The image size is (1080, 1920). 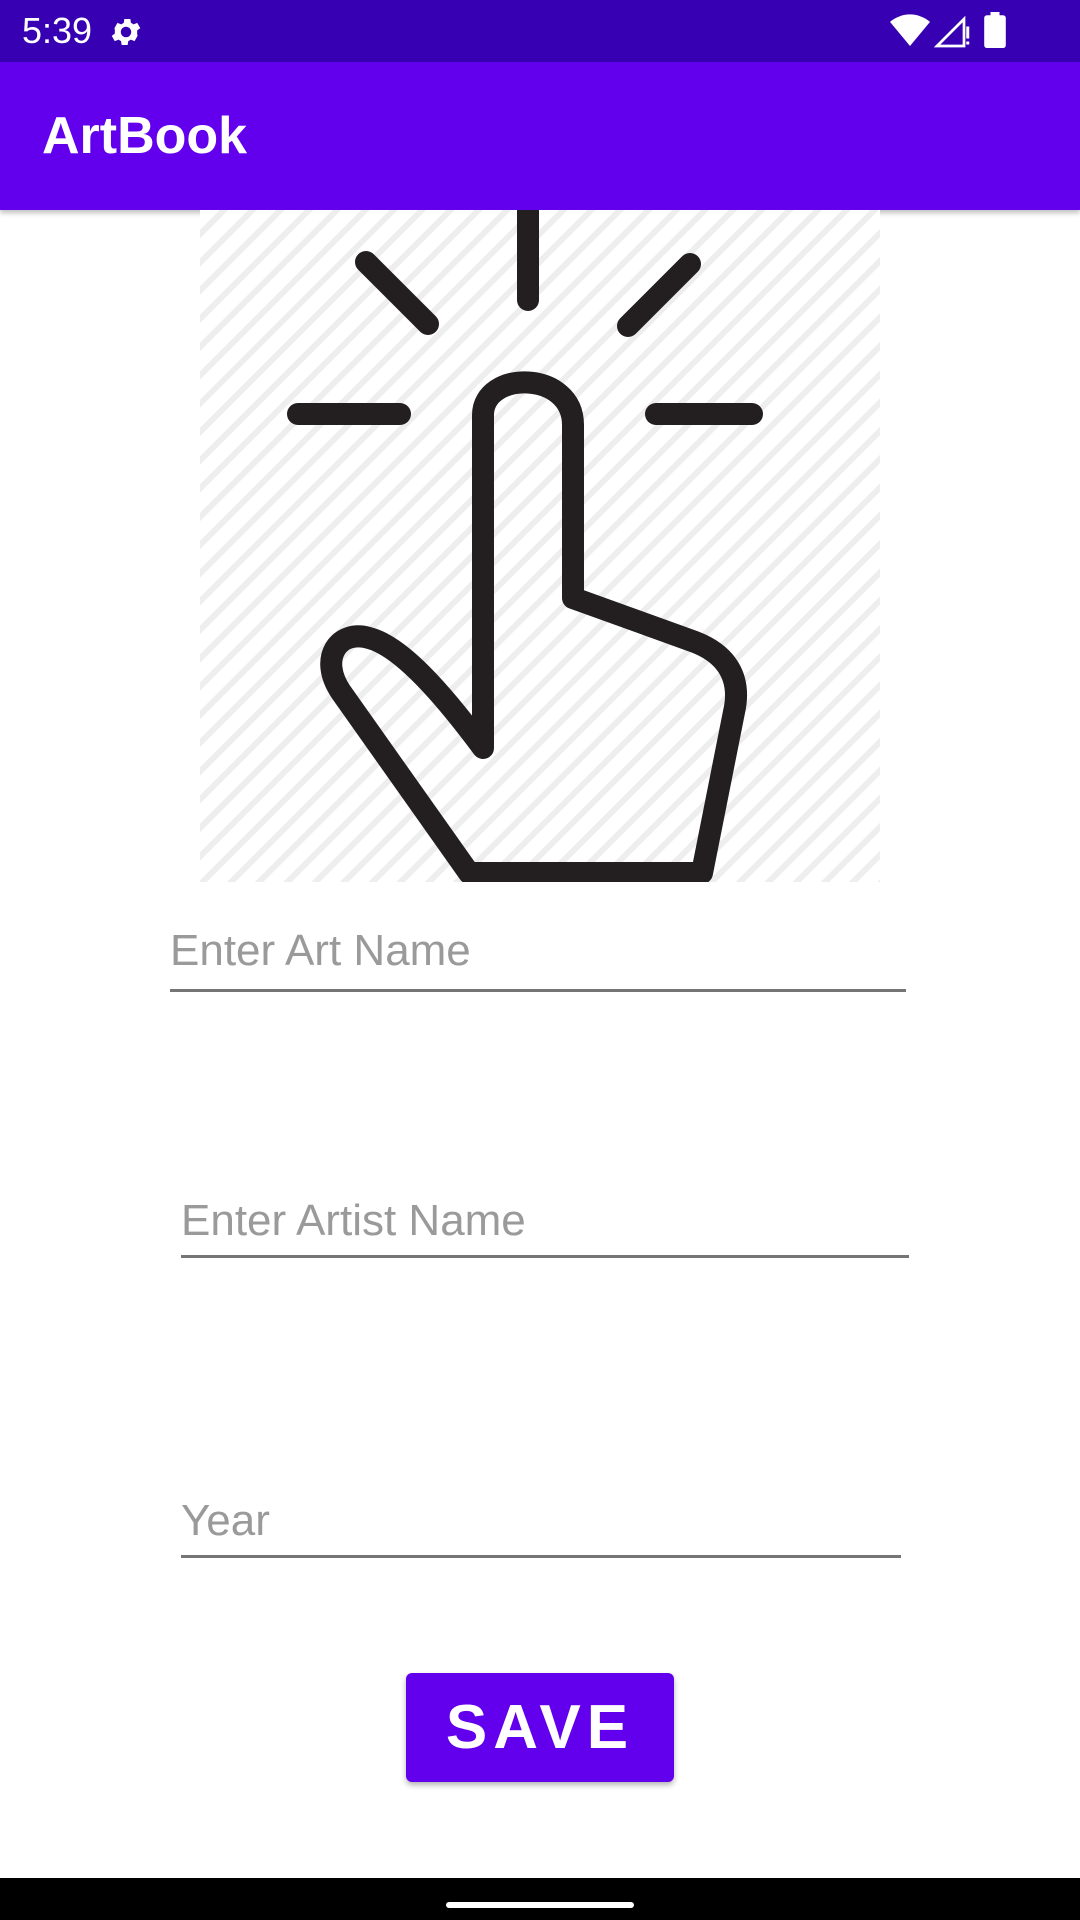 I want to click on home-gesture-handle, so click(x=540, y=1905).